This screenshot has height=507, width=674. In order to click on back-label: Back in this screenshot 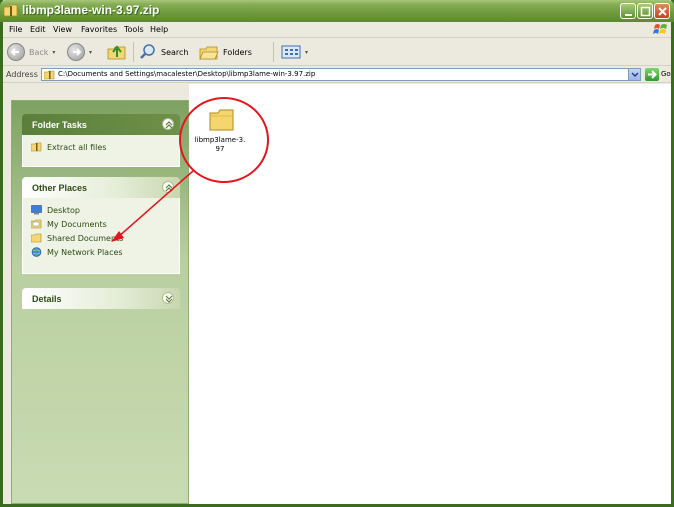, I will do `click(39, 52)`.